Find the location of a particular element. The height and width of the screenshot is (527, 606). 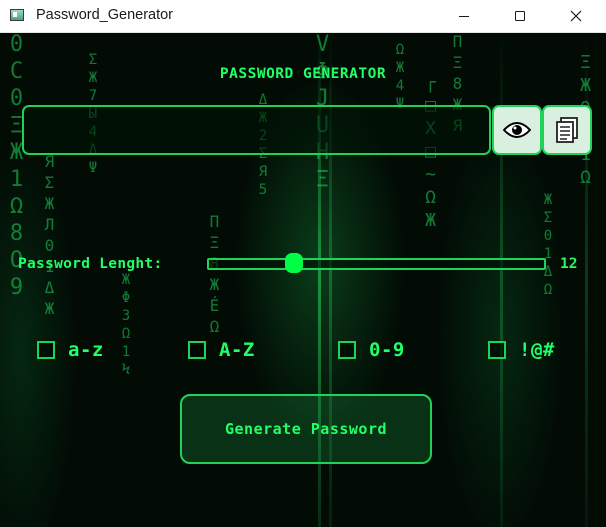

matrix-glyph-column: ЯΣЖЛ01ΔЖ is located at coordinates (49, 236).